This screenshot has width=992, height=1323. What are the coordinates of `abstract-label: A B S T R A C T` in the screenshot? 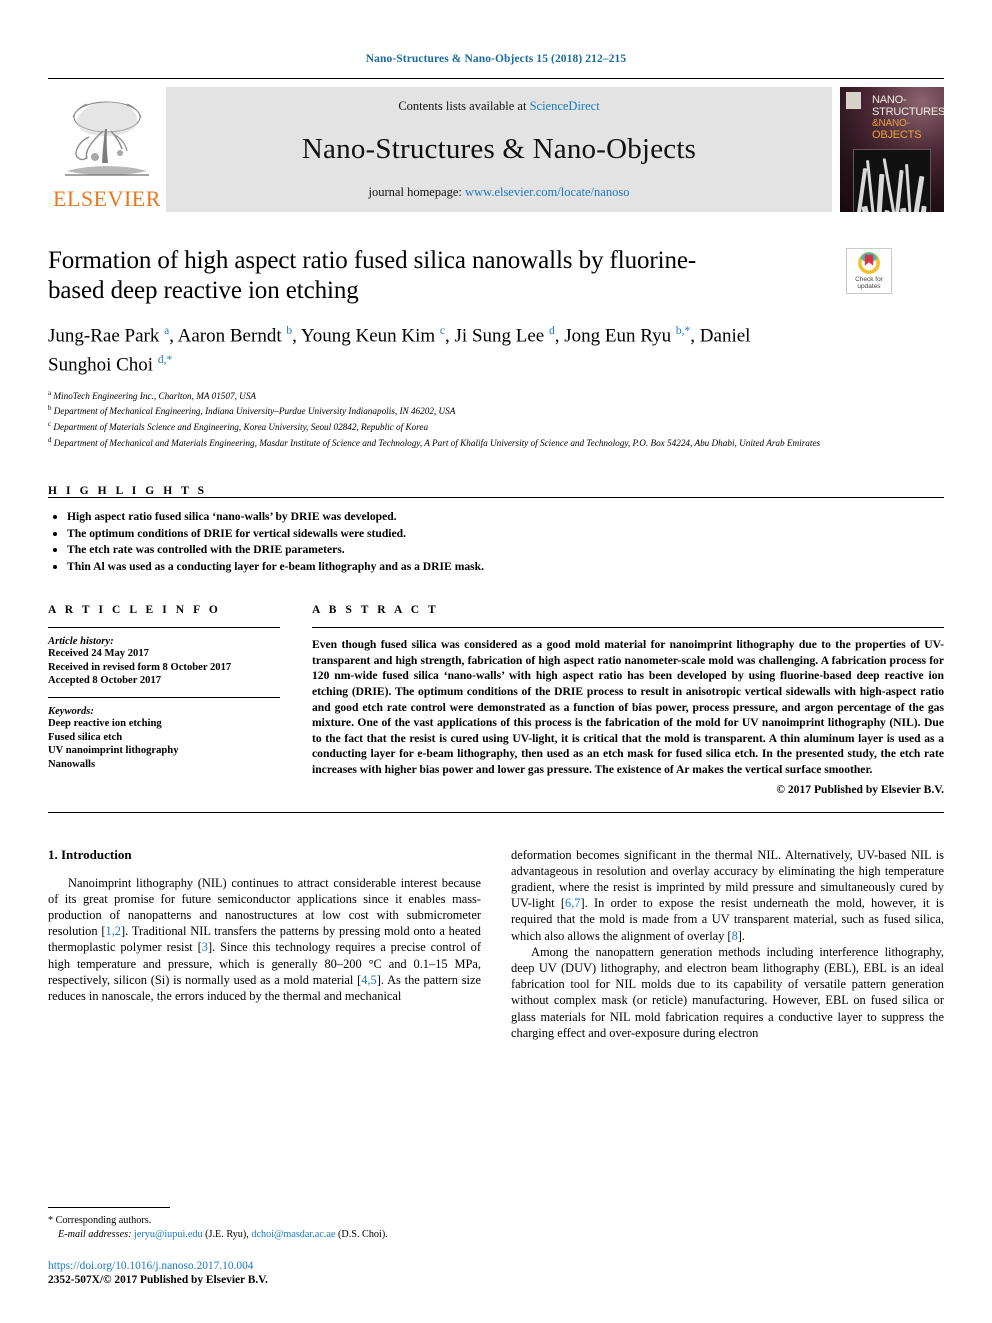 It's located at (375, 610).